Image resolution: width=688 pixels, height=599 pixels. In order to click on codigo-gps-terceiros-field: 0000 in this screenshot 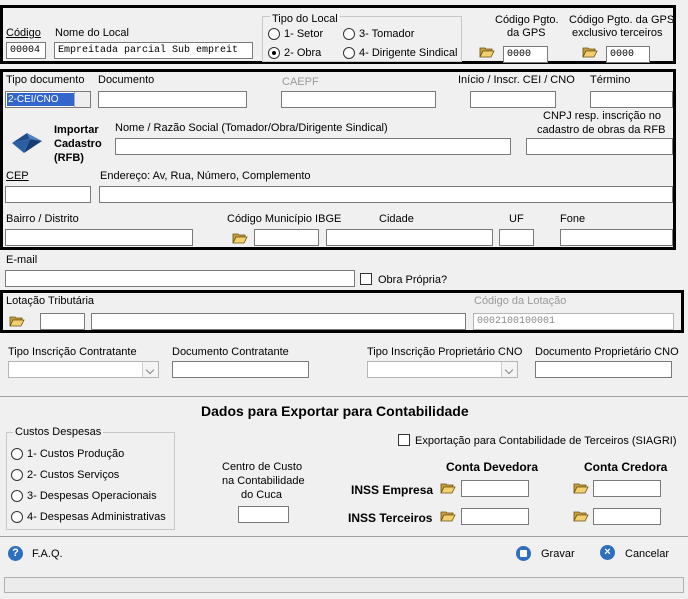, I will do `click(628, 54)`.